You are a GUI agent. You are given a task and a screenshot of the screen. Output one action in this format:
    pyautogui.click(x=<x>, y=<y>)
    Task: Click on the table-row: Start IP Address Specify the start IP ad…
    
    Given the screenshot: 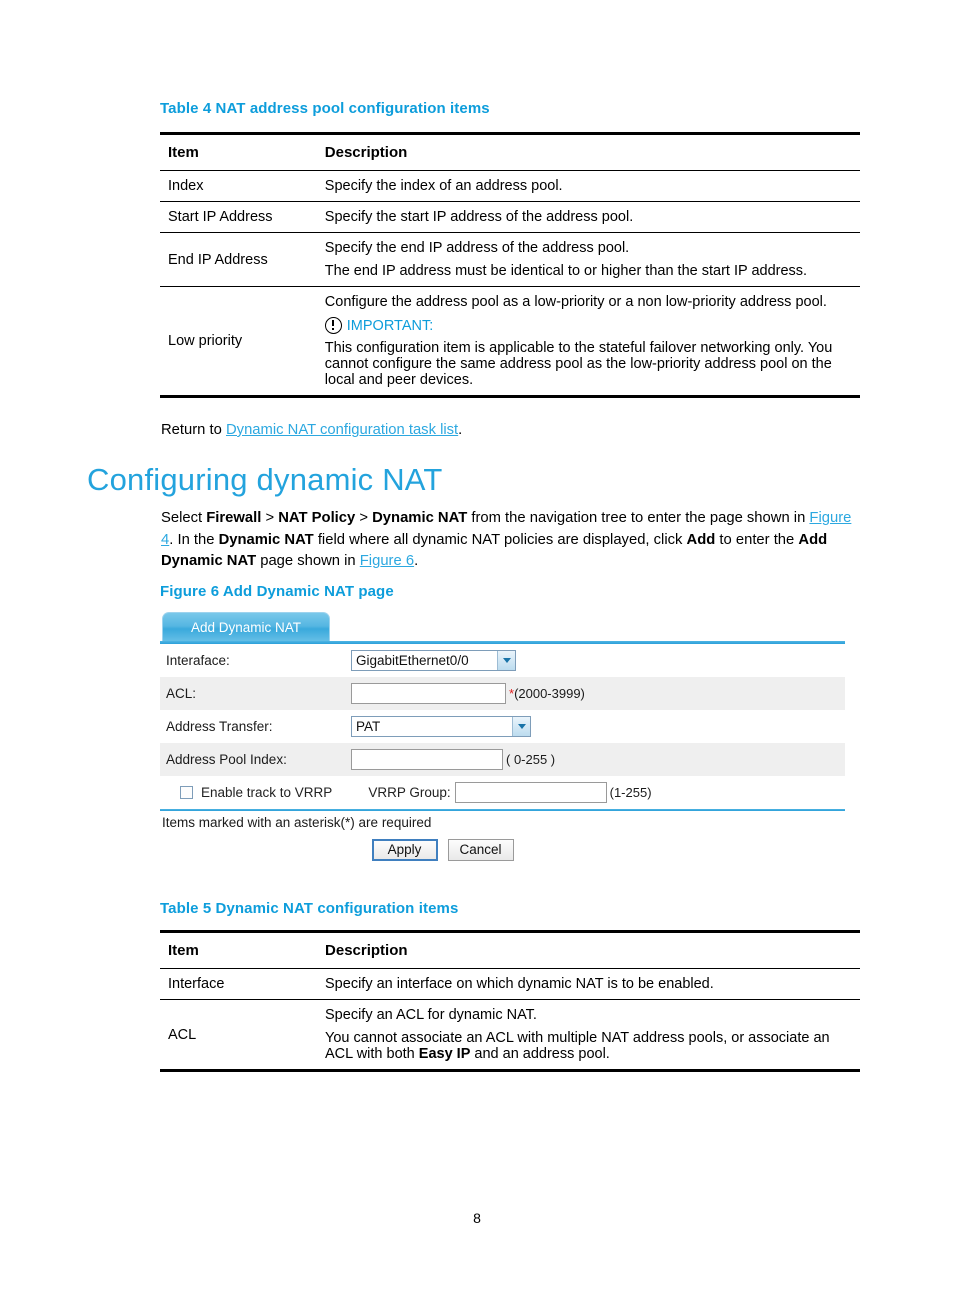 What is the action you would take?
    pyautogui.click(x=510, y=217)
    